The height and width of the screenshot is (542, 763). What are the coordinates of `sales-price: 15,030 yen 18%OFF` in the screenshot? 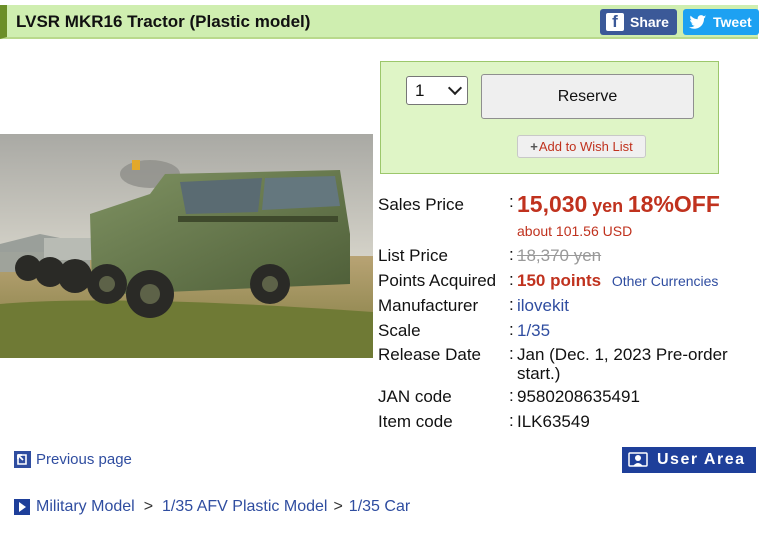 It's located at (618, 204).